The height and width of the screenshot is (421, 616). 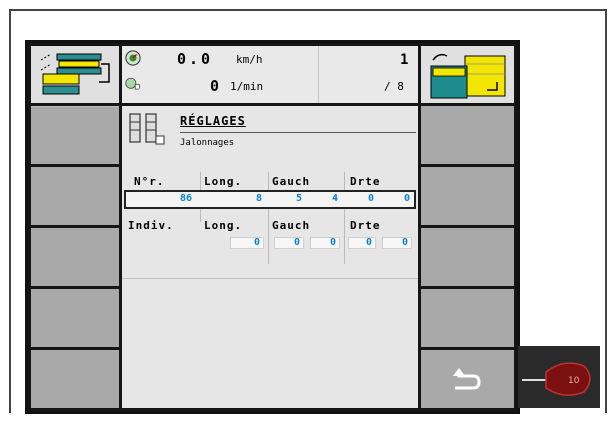 What do you see at coordinates (207, 143) in the screenshot?
I see `page-subtitle: Jalonnages` at bounding box center [207, 143].